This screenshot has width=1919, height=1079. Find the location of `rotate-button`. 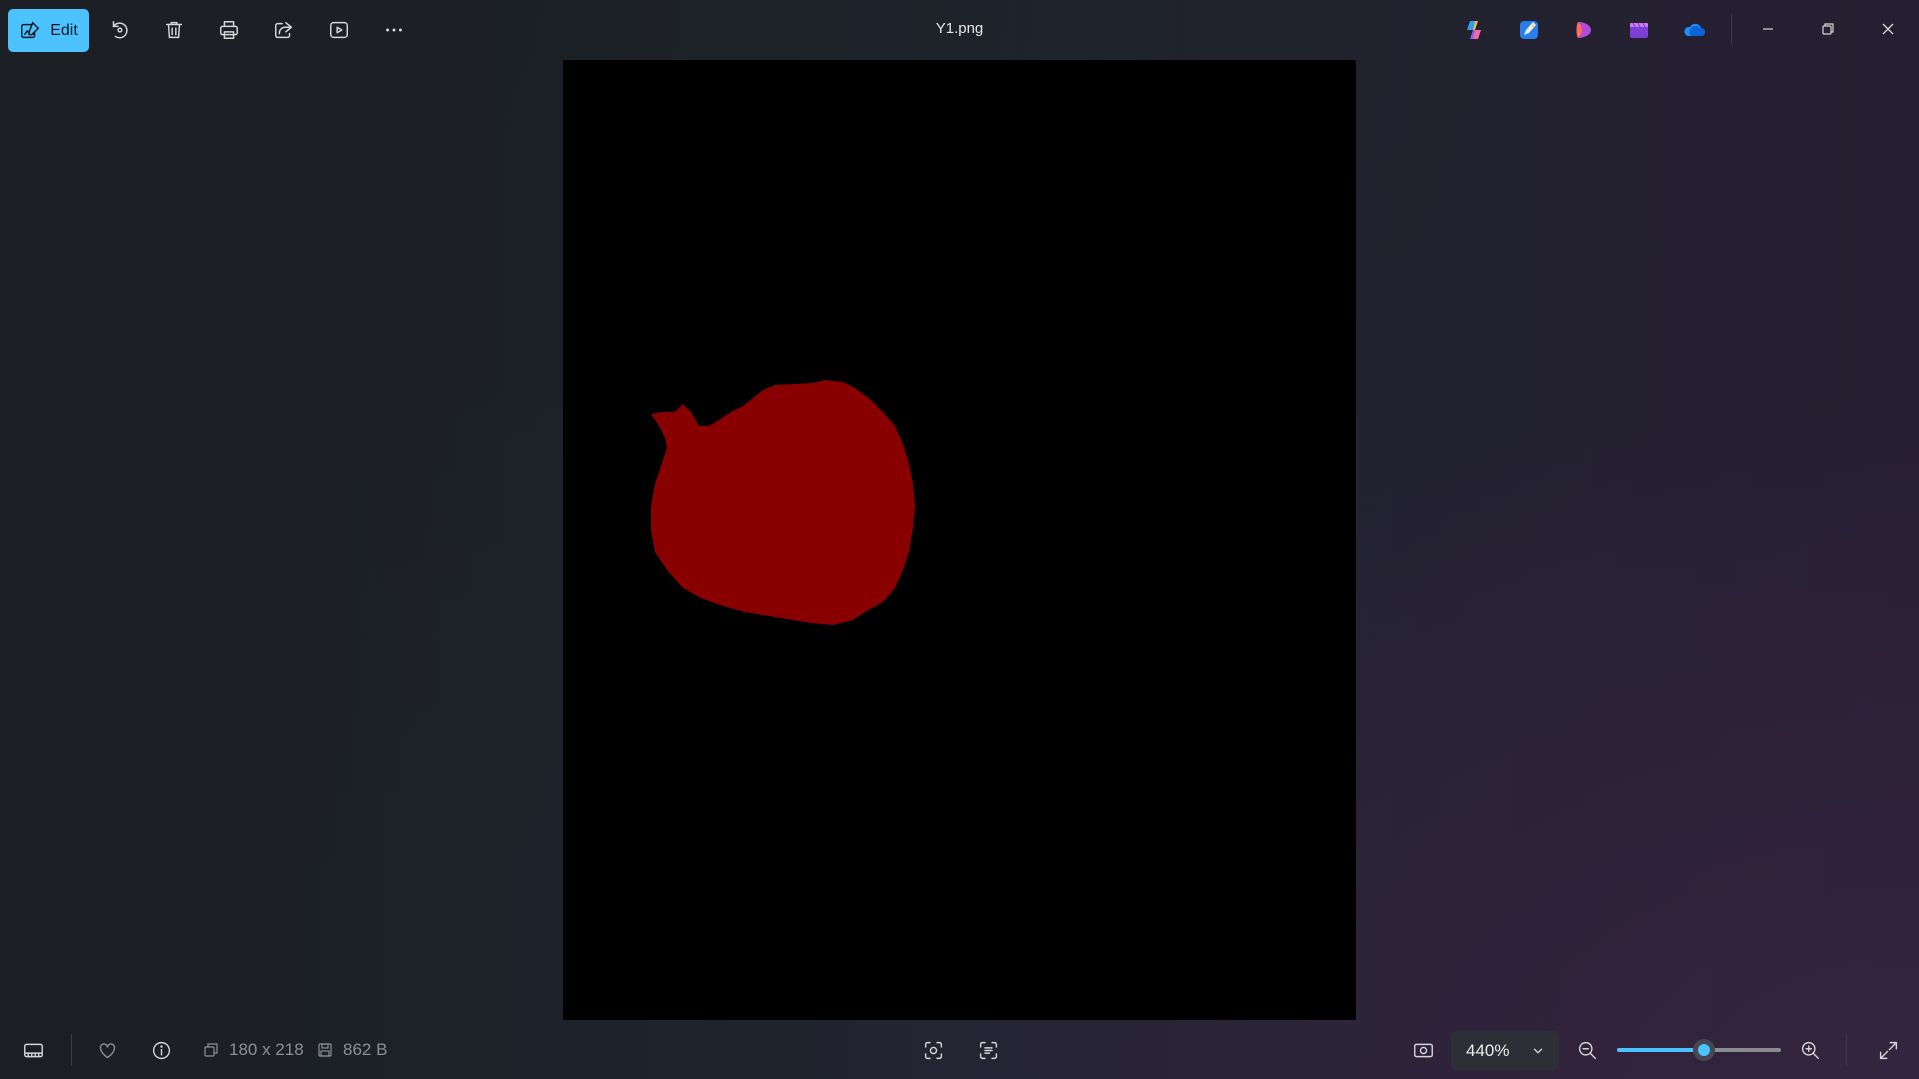

rotate-button is located at coordinates (119, 30).